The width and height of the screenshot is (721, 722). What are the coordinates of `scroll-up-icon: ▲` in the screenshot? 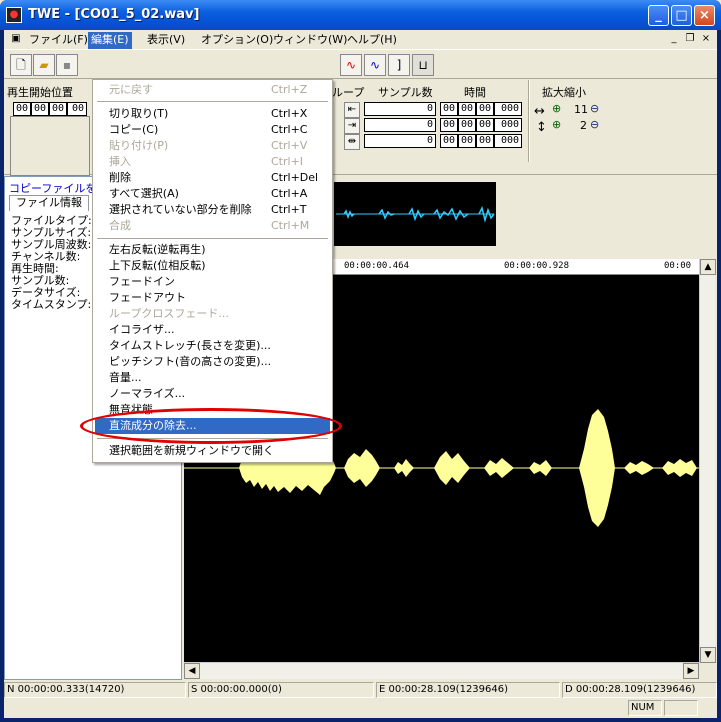 It's located at (708, 267).